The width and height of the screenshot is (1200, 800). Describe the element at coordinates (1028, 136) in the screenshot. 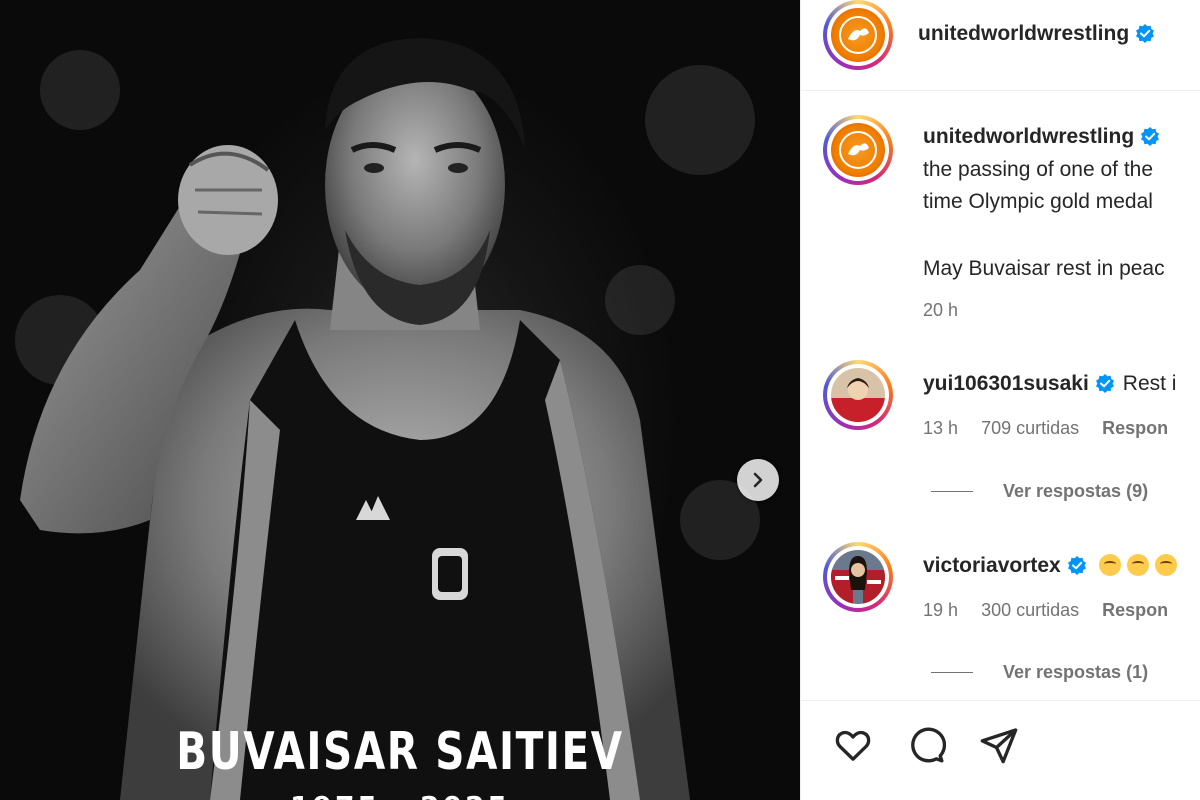

I see `caption-username-text: unitedworldwrestling` at that location.